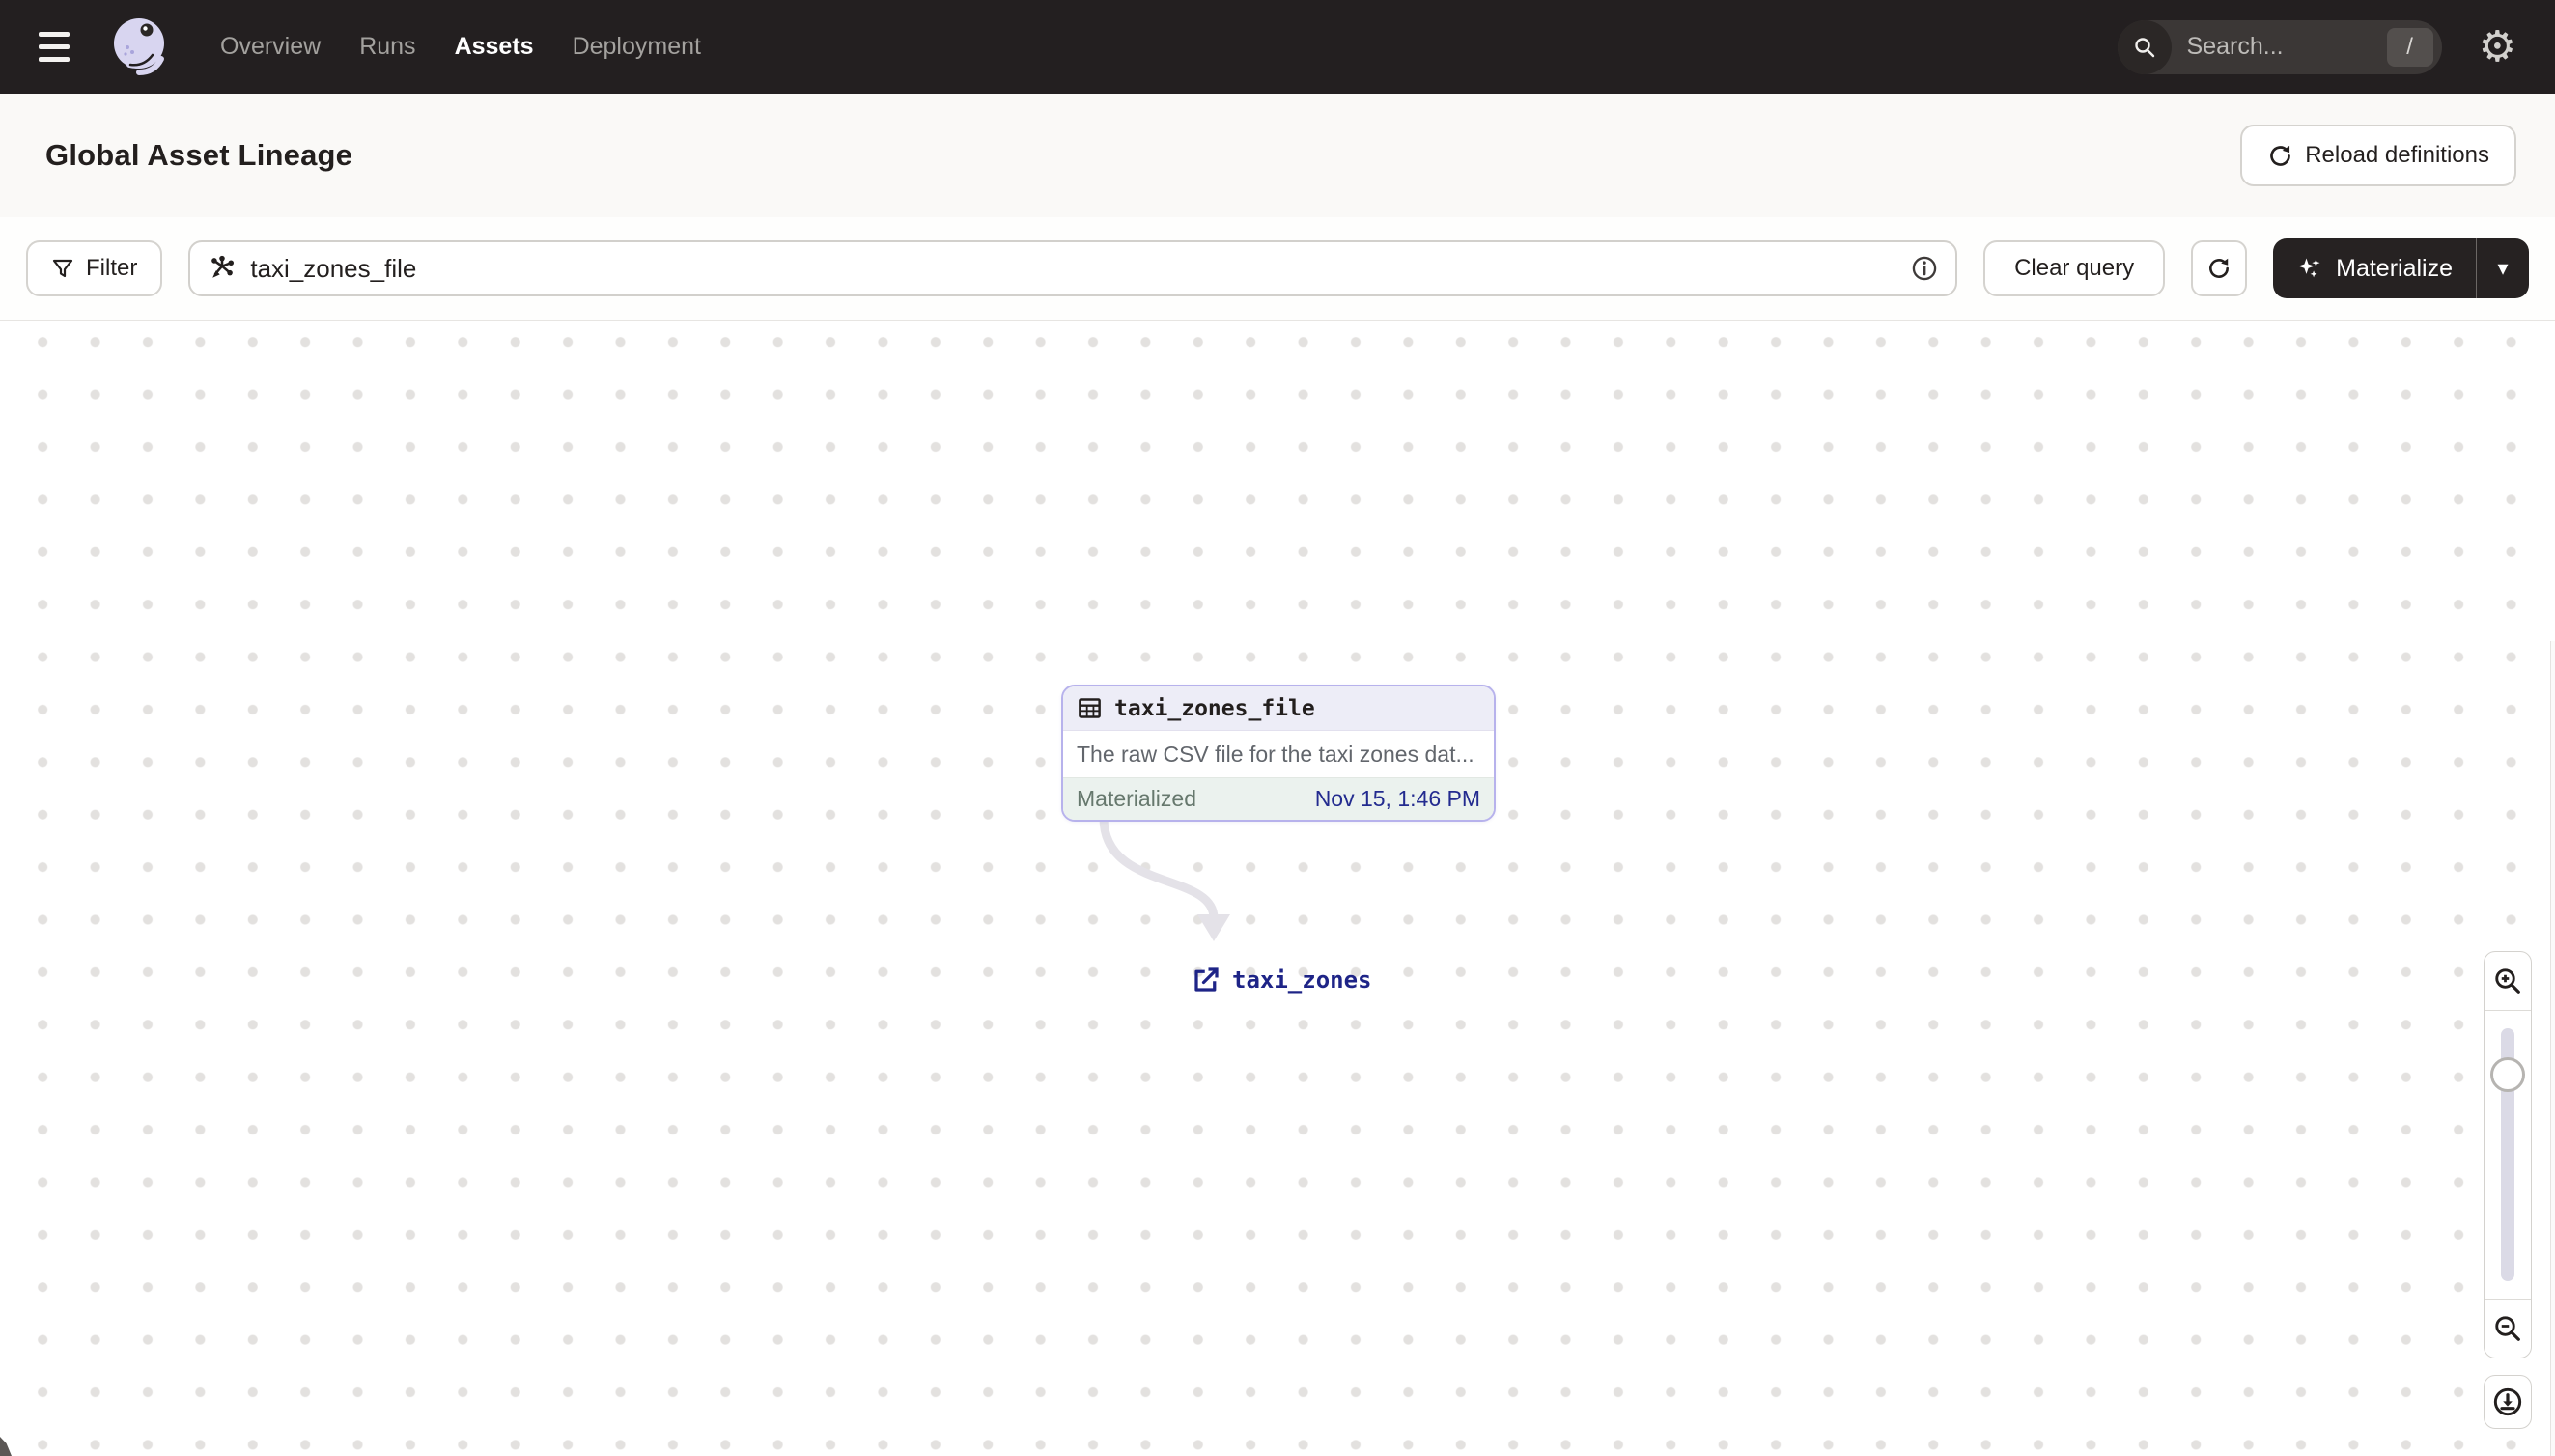  I want to click on zoom-slider-handle, so click(2507, 1074).